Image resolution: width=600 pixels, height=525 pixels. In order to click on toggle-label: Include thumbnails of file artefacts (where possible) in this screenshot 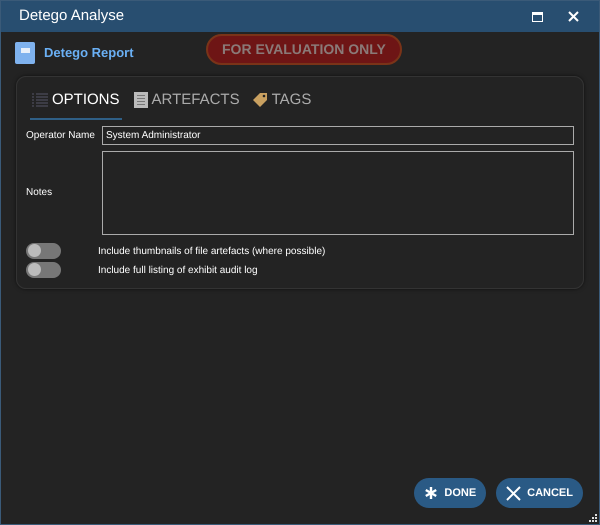, I will do `click(212, 251)`.